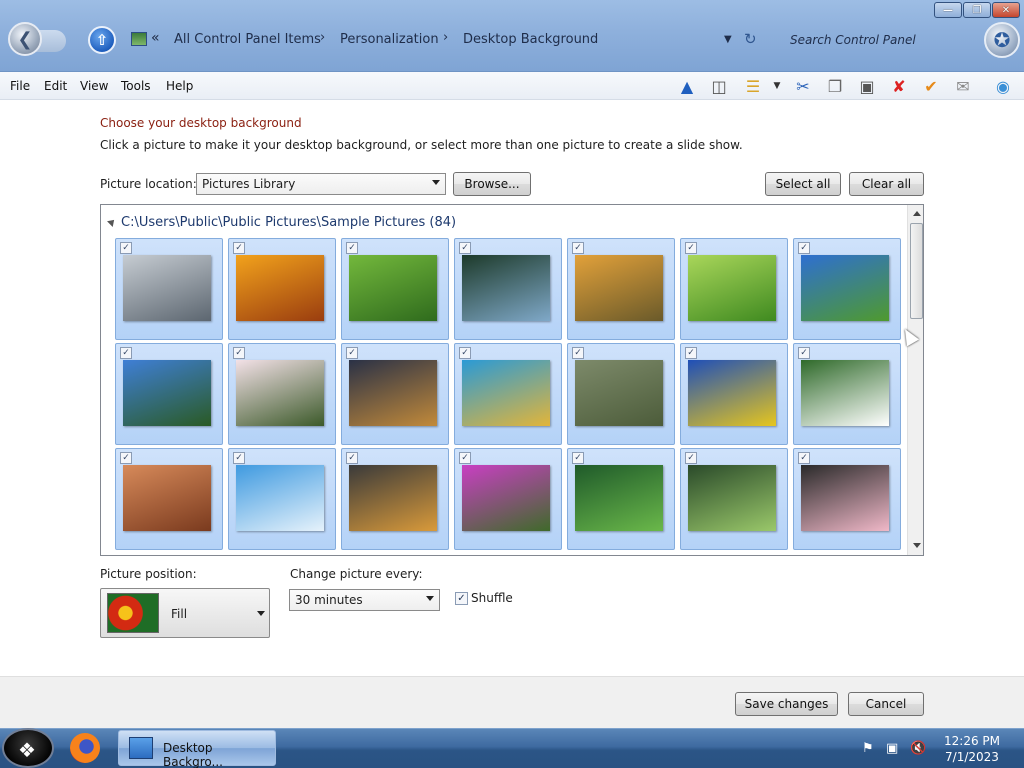  Describe the element at coordinates (918, 748) in the screenshot. I see `volume-muted-icon: 🔇` at that location.